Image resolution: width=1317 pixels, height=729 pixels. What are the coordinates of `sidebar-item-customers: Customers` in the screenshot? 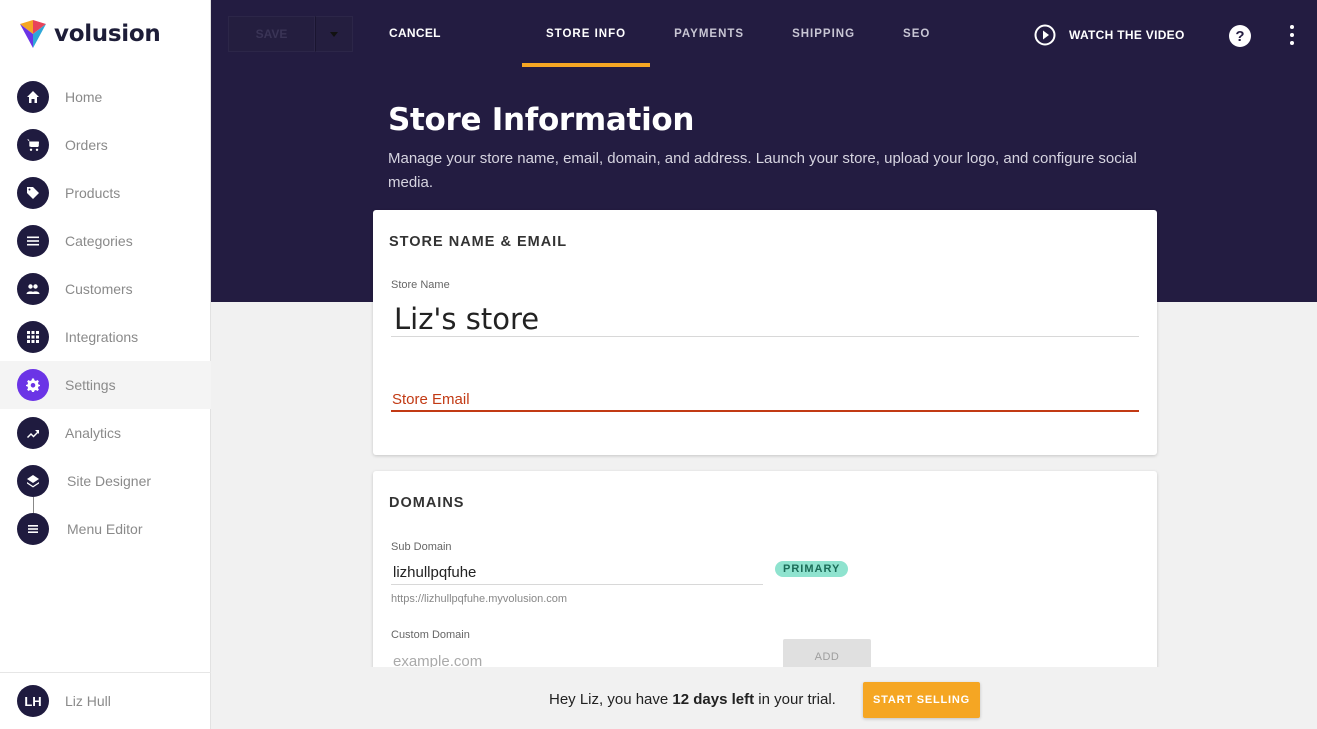 It's located at (105, 289).